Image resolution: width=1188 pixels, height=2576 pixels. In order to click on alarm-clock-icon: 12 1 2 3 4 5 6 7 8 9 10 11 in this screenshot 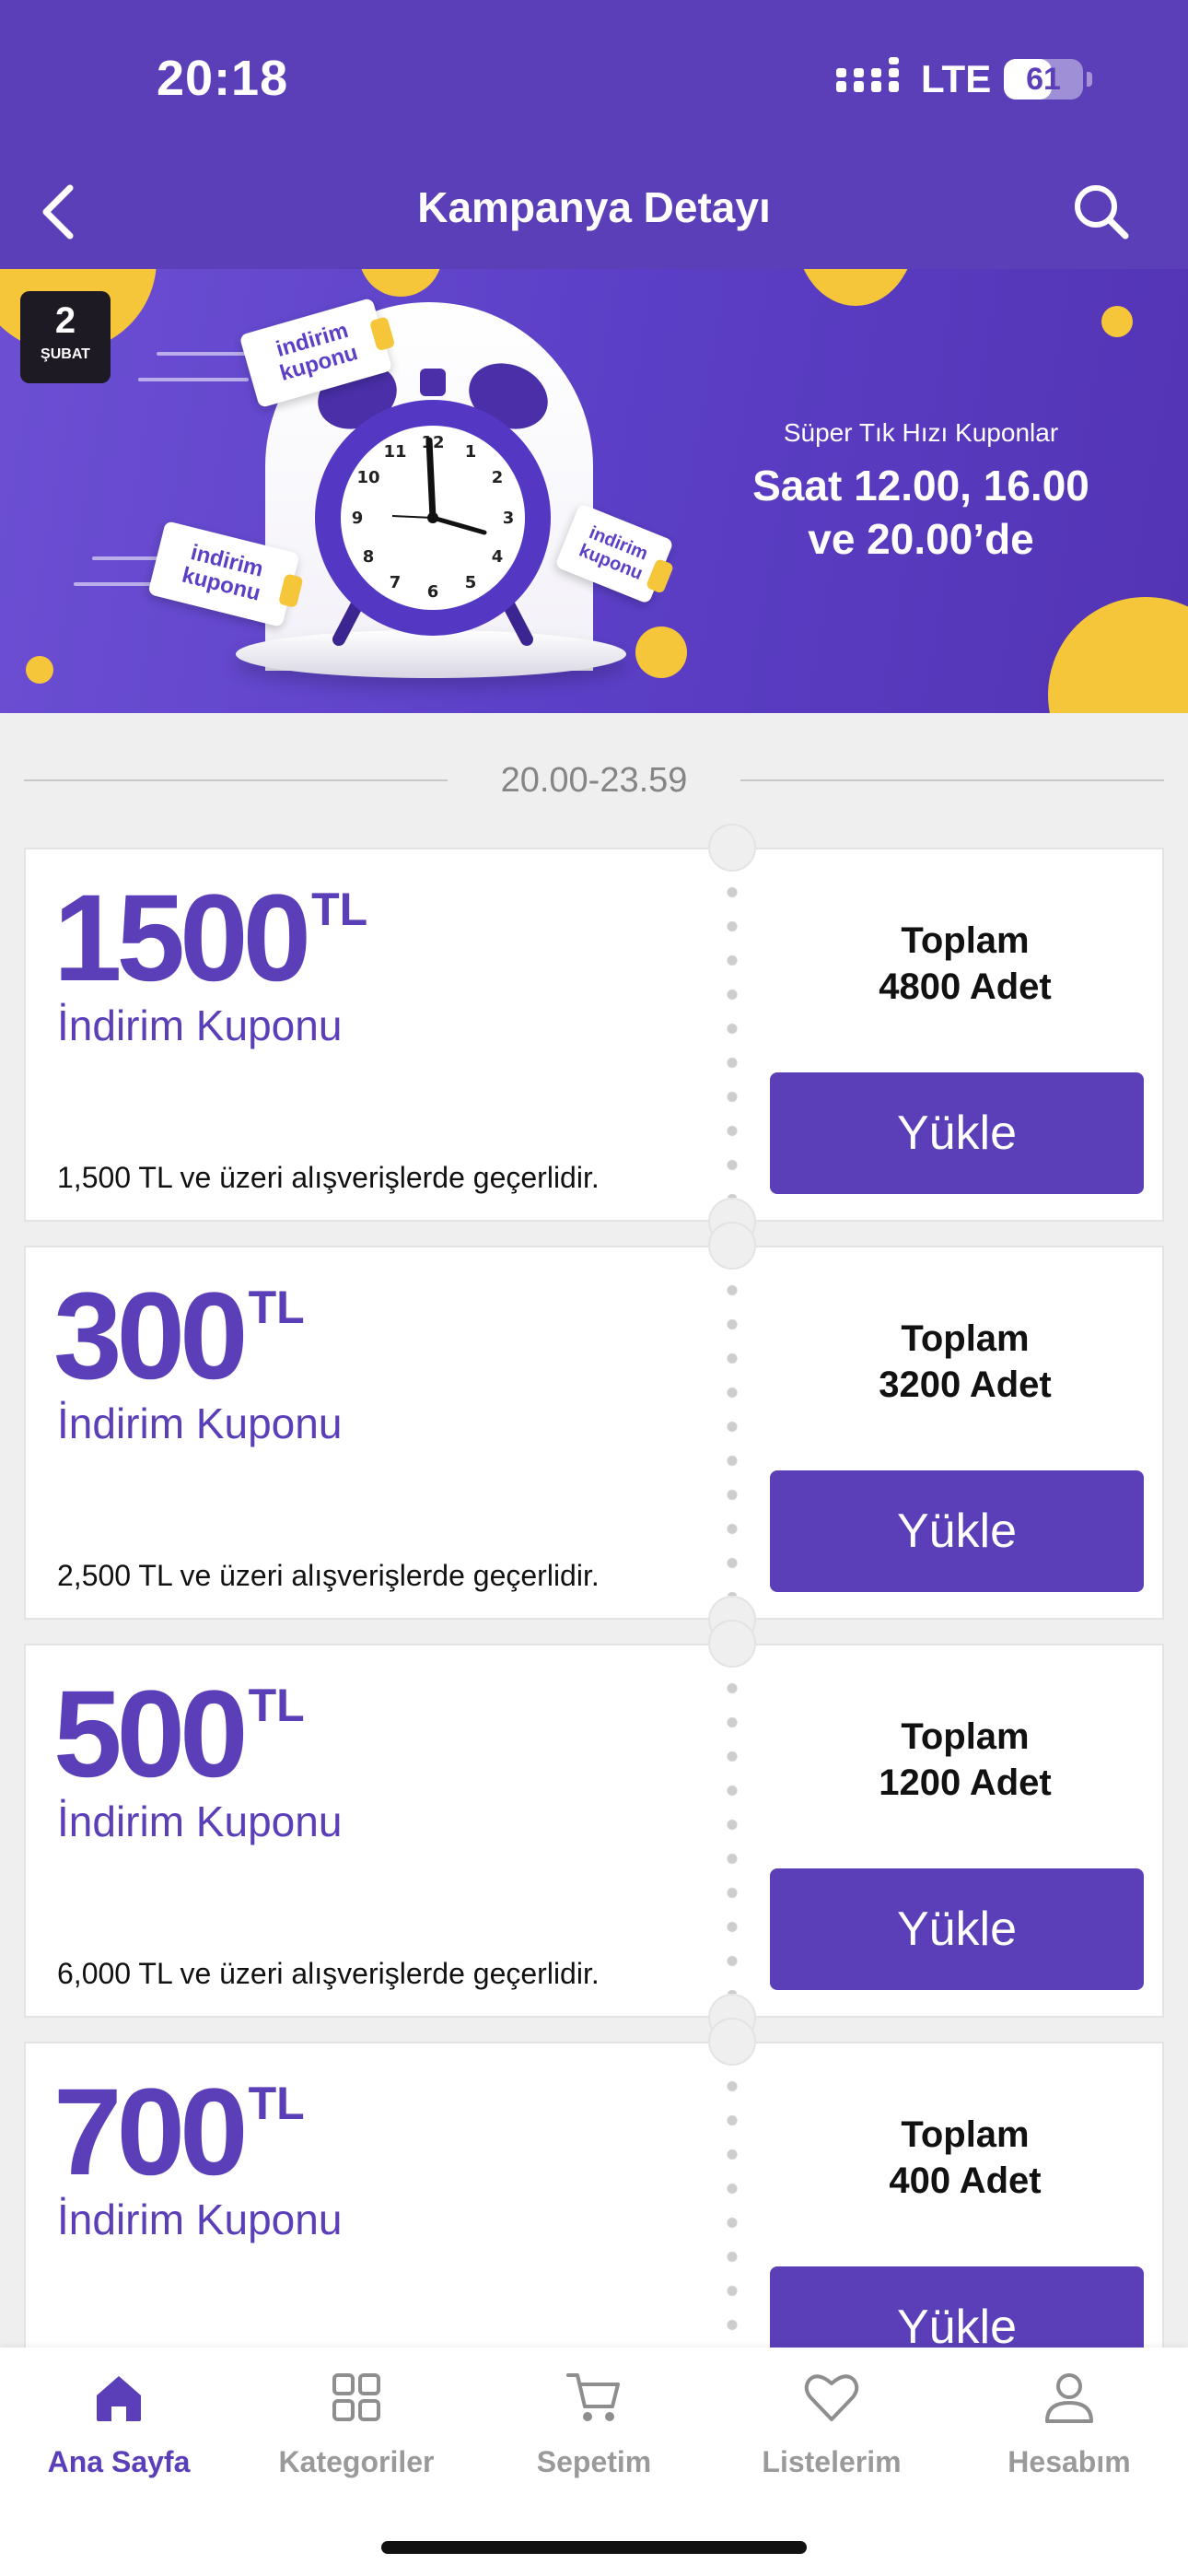, I will do `click(433, 504)`.